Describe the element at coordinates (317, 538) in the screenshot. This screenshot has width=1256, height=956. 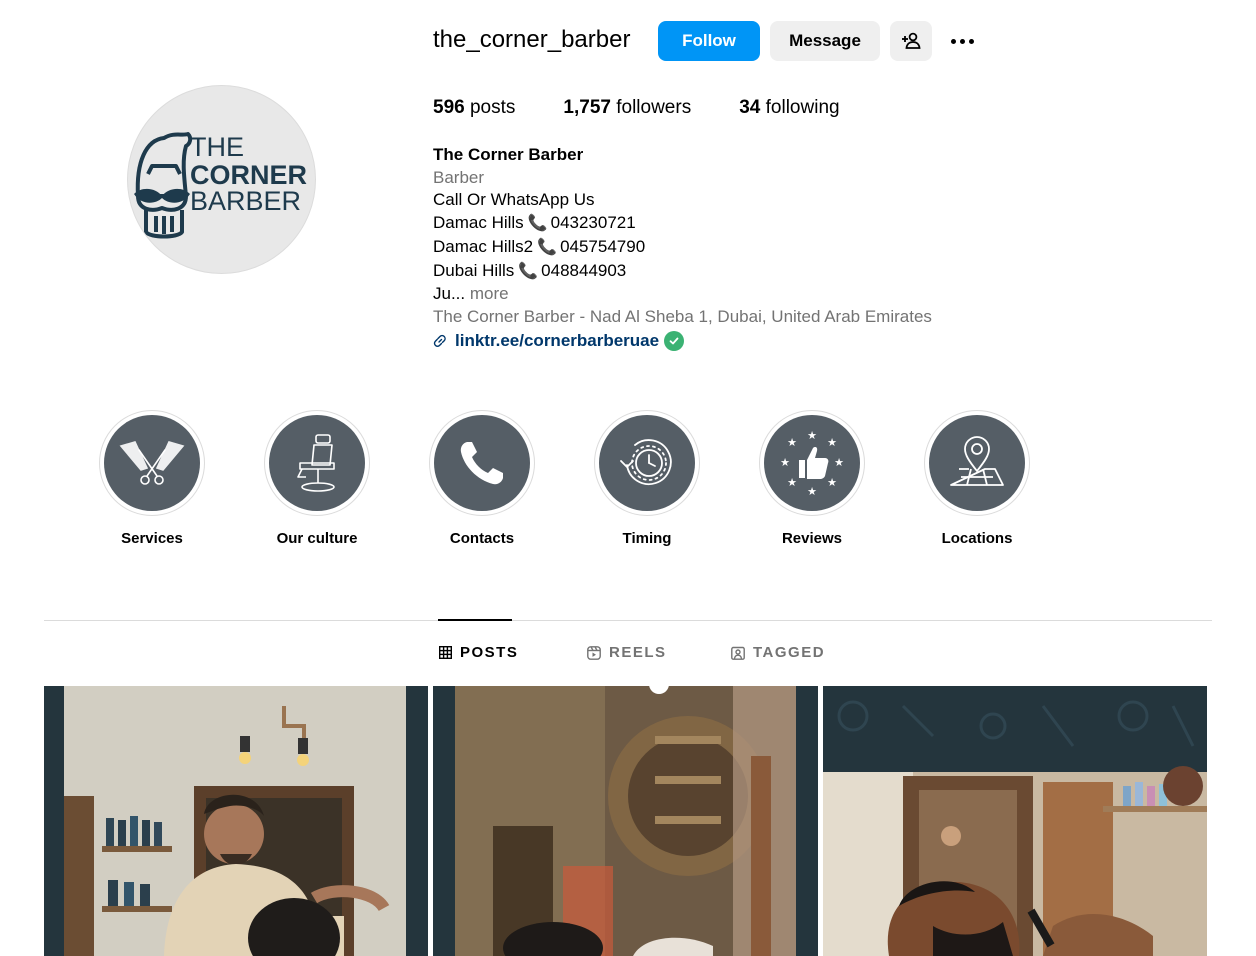
I see `highlight-label: Our culture` at that location.